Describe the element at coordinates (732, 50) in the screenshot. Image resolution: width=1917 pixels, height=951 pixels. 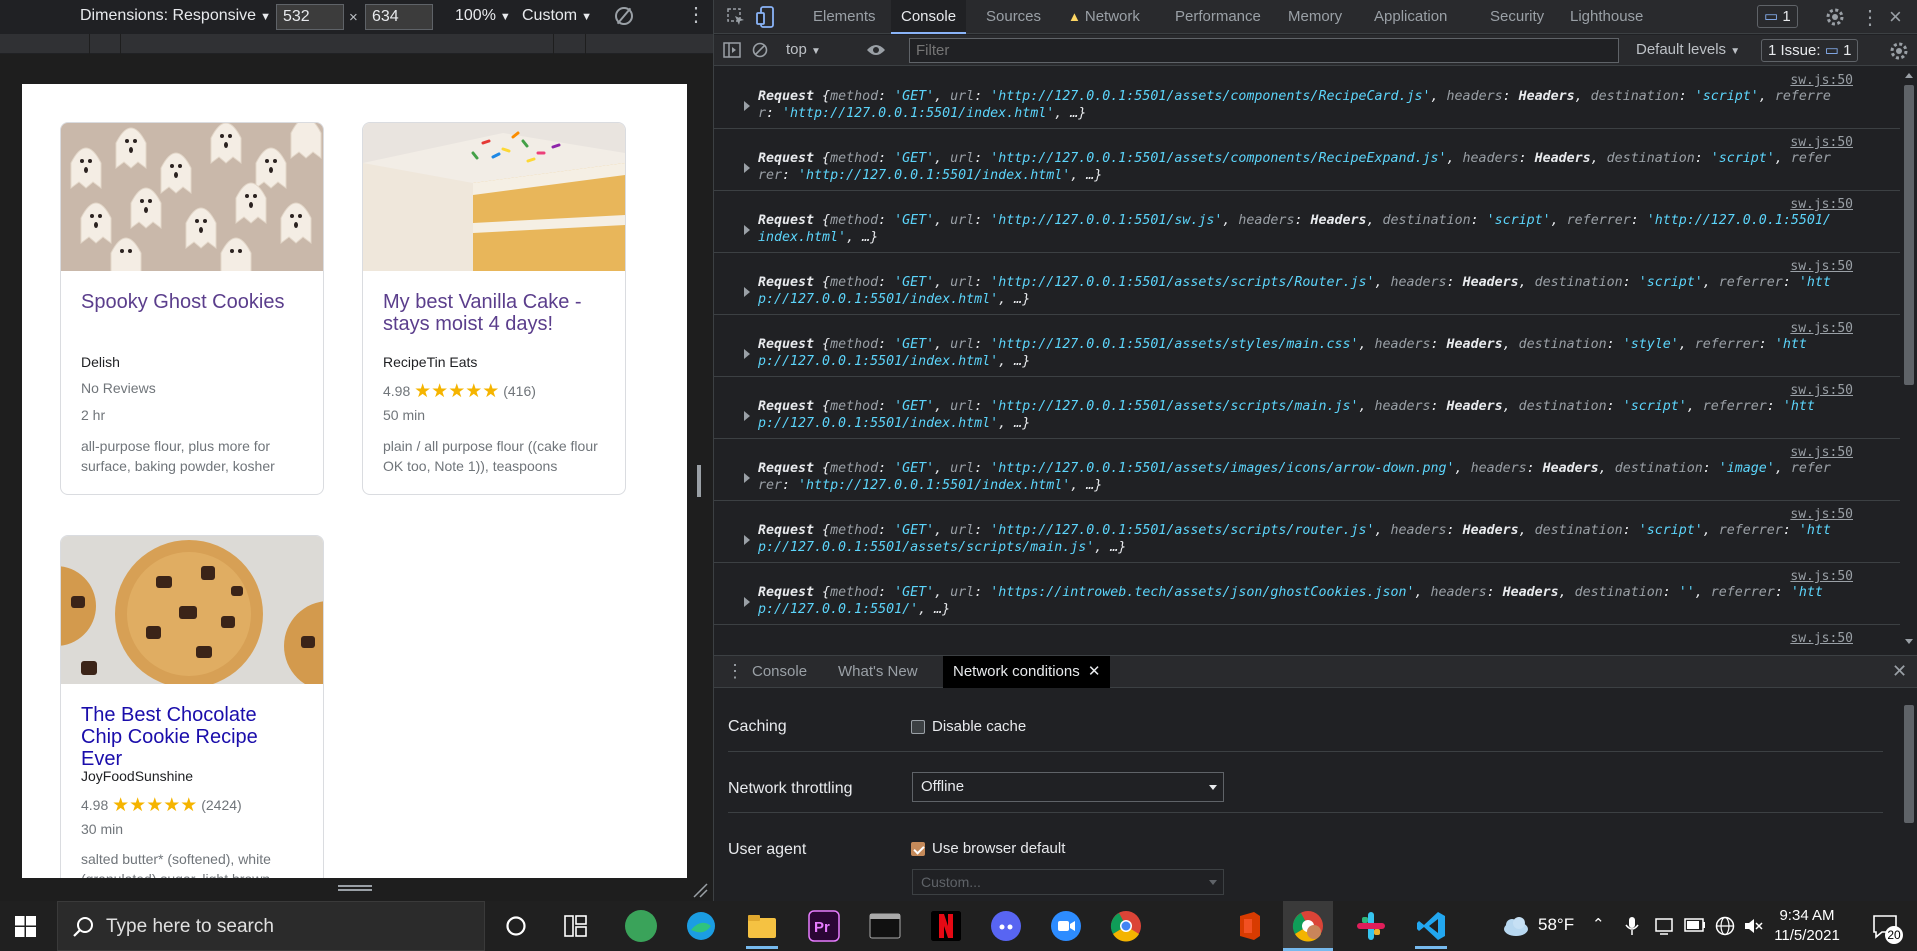
I see `sidebar-toggle-icon` at that location.